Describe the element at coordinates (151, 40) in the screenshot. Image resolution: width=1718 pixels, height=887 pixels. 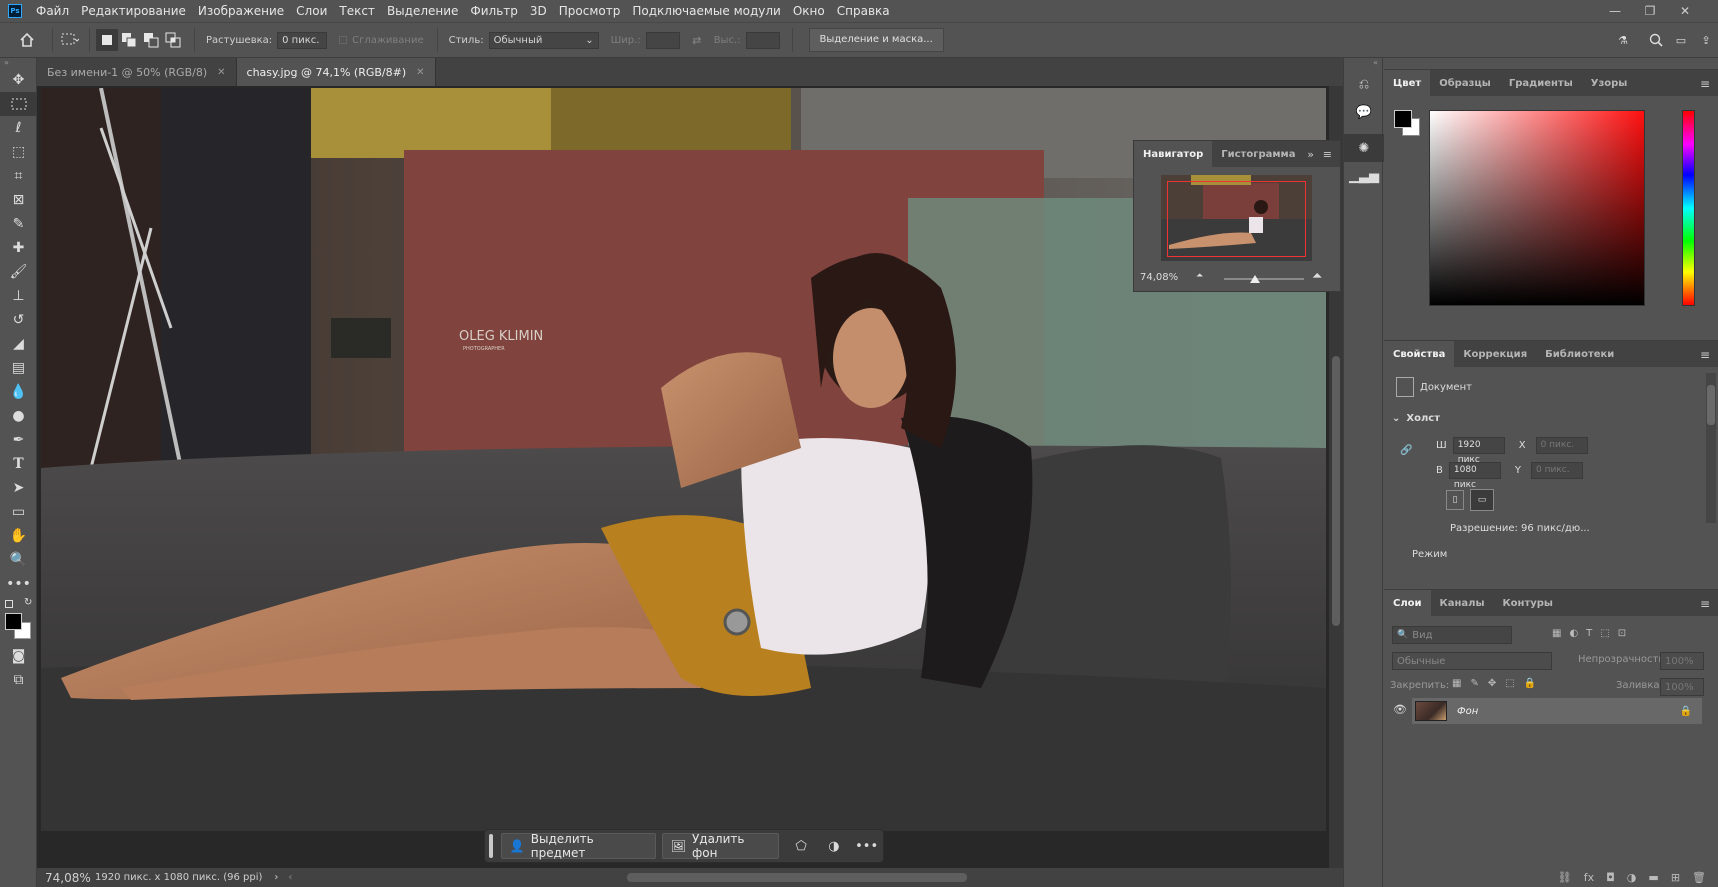
I see `subtract-selection-icon` at that location.